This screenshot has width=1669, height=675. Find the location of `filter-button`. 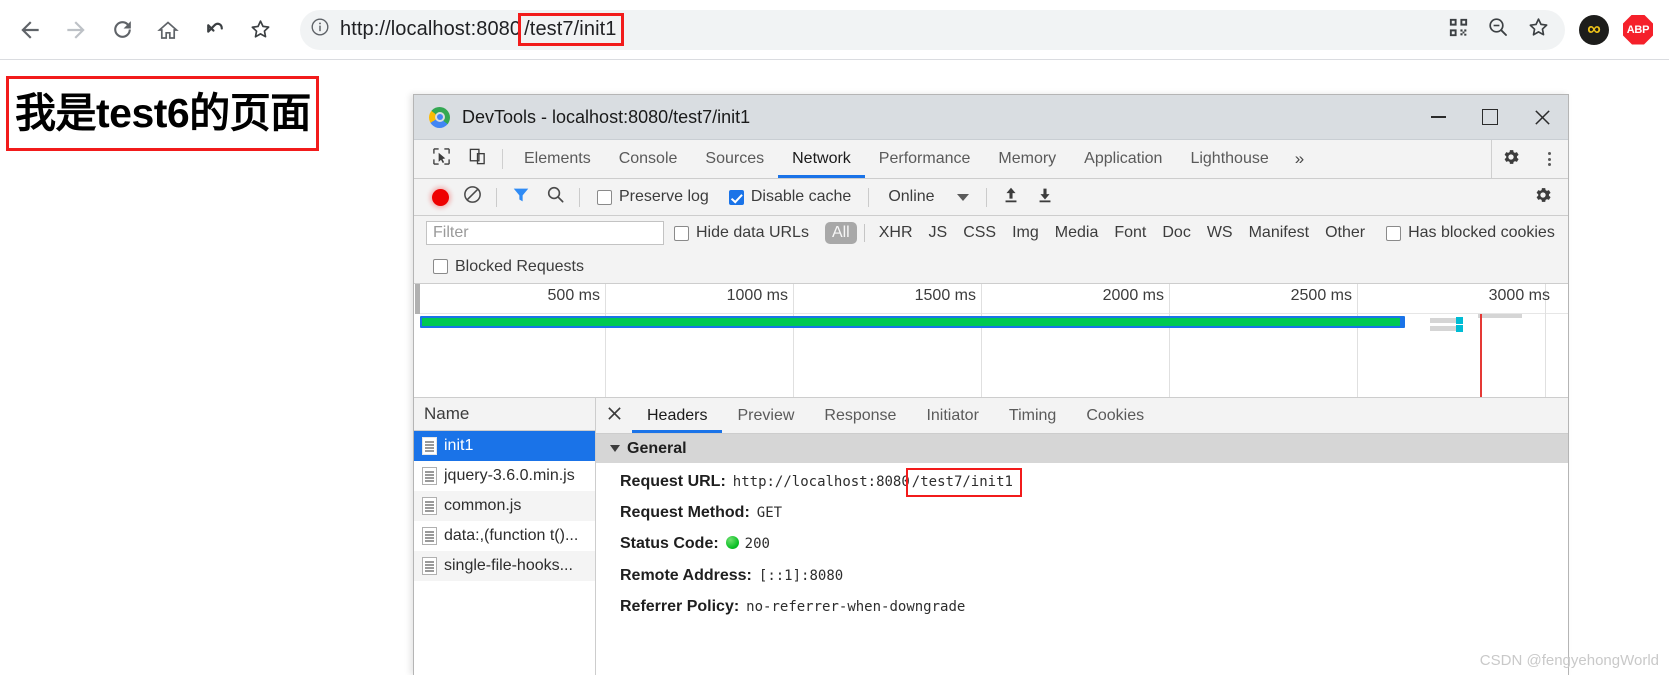

filter-button is located at coordinates (521, 197).